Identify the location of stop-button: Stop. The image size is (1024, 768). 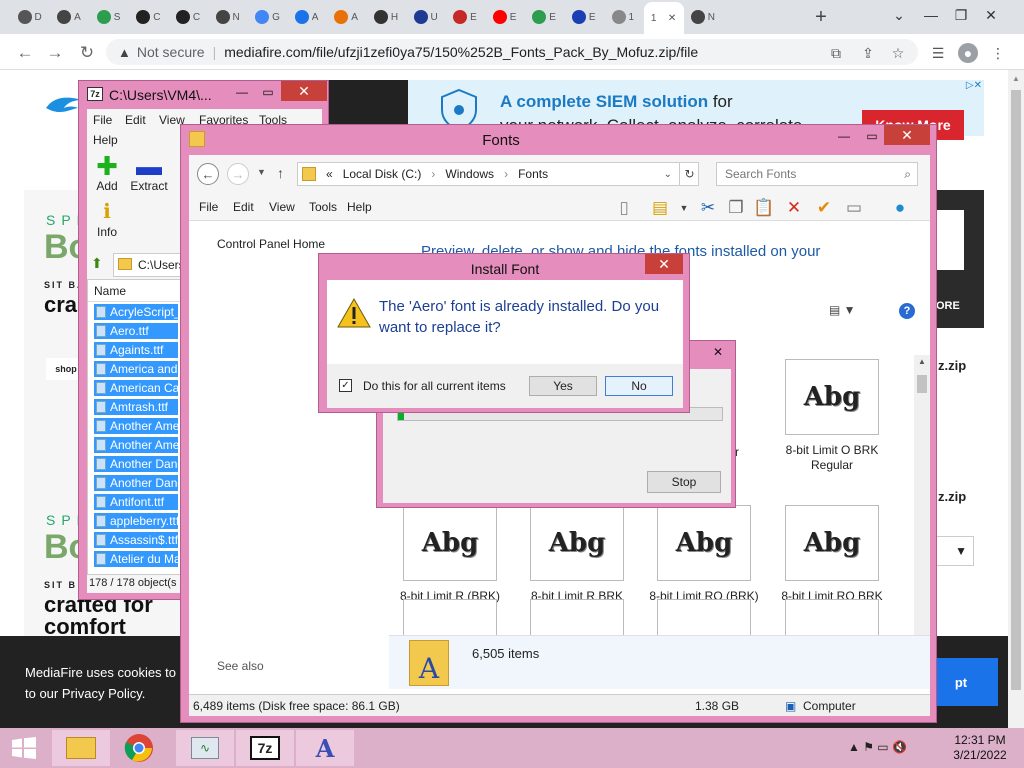
(684, 482).